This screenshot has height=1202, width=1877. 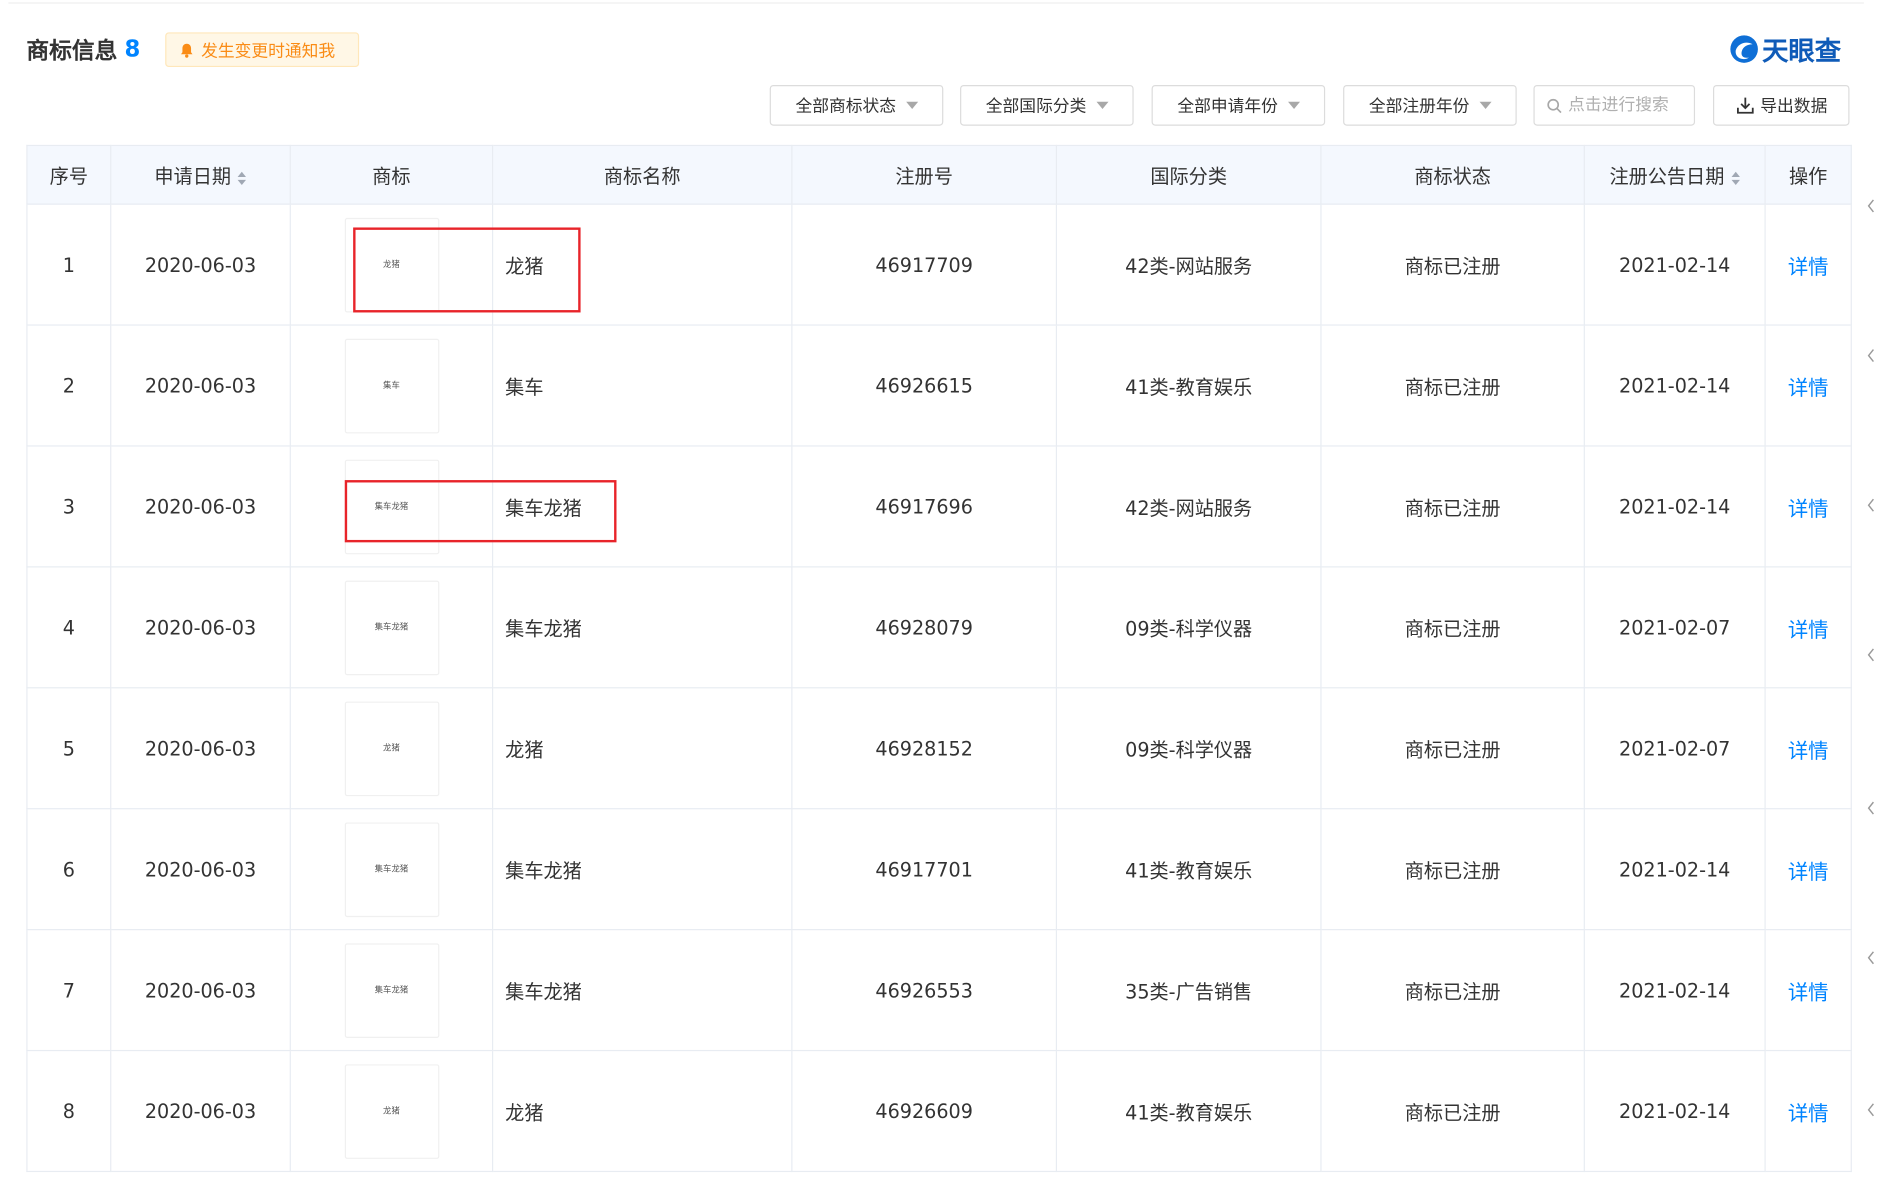 What do you see at coordinates (1227, 106) in the screenshot?
I see `filter-apply-year-label: 全部申请年份` at bounding box center [1227, 106].